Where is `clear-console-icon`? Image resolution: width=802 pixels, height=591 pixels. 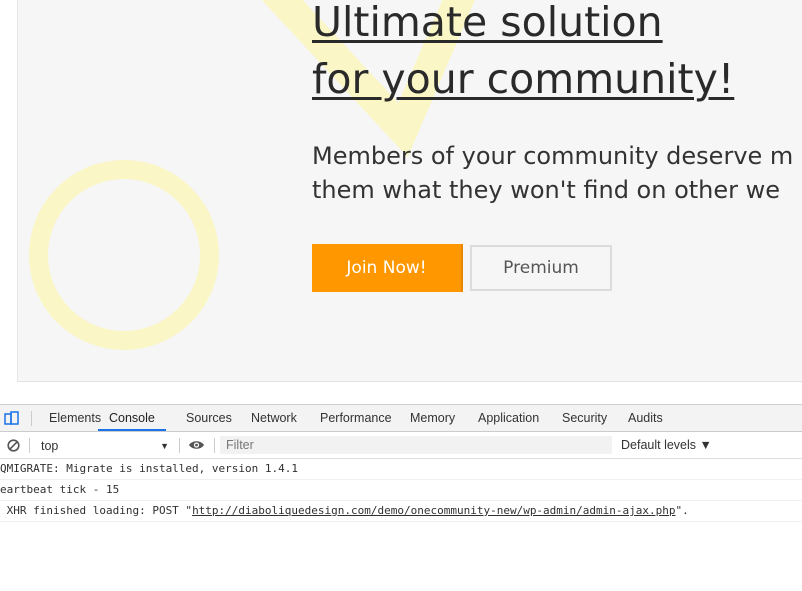 clear-console-icon is located at coordinates (13, 445).